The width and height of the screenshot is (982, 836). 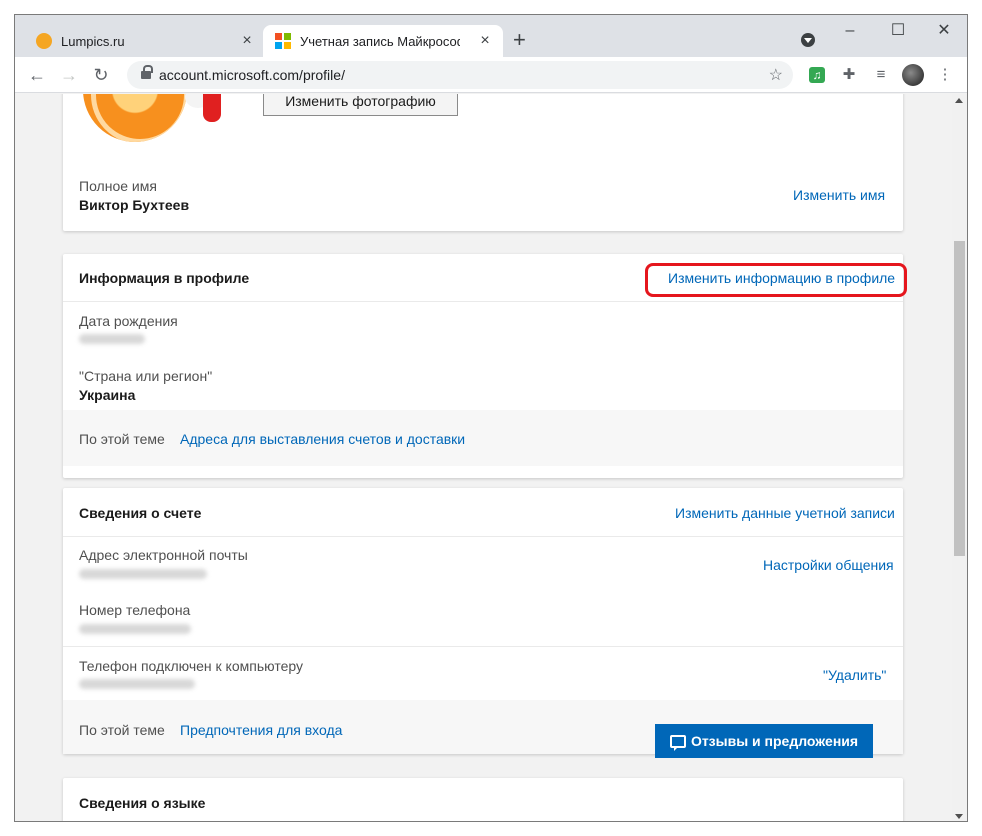 What do you see at coordinates (881, 75) in the screenshot?
I see `media-queue-icon: ≡` at bounding box center [881, 75].